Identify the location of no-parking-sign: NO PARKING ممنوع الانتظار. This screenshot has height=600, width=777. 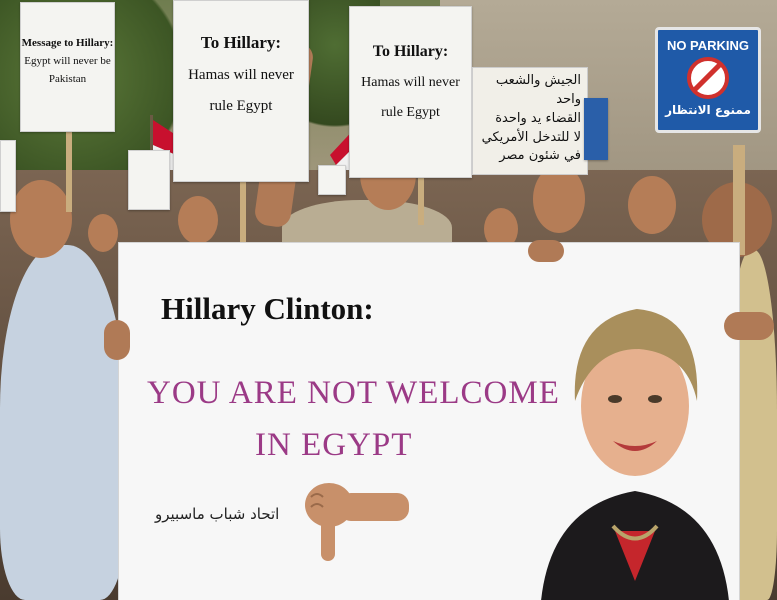
(708, 80).